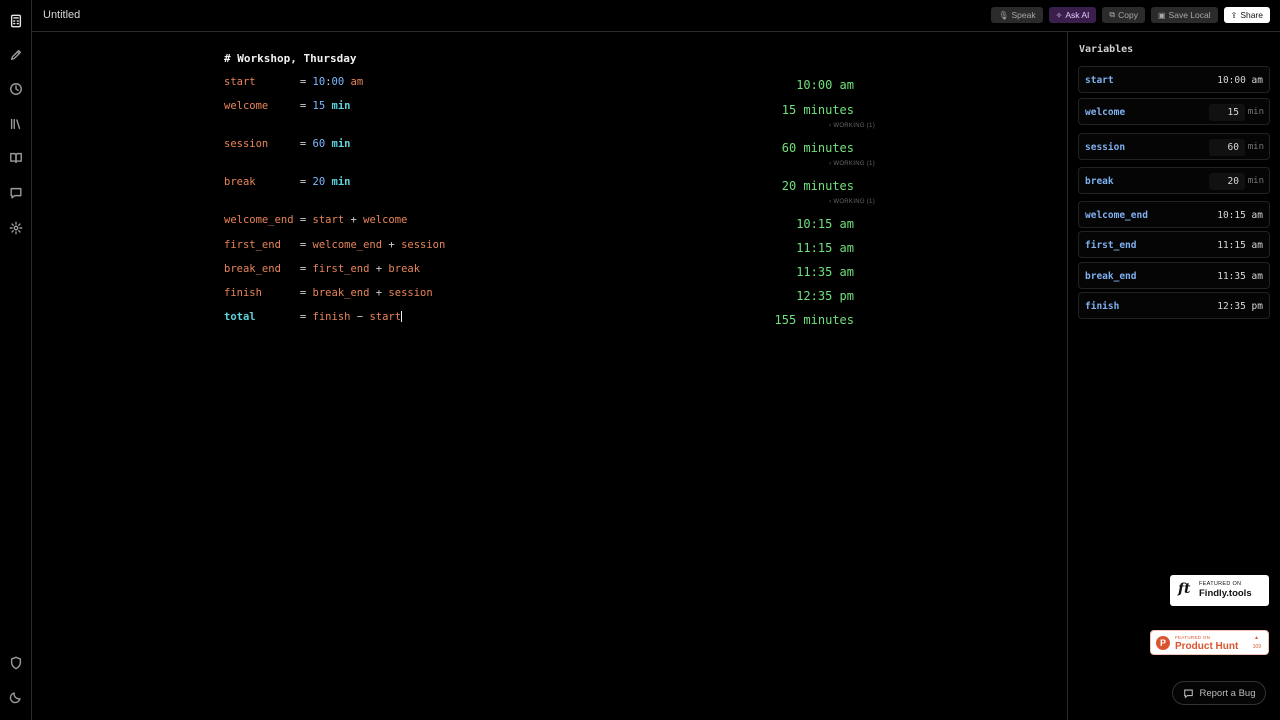 The width and height of the screenshot is (1280, 720). What do you see at coordinates (1003, 15) in the screenshot?
I see `microphone-icon: 🎙` at bounding box center [1003, 15].